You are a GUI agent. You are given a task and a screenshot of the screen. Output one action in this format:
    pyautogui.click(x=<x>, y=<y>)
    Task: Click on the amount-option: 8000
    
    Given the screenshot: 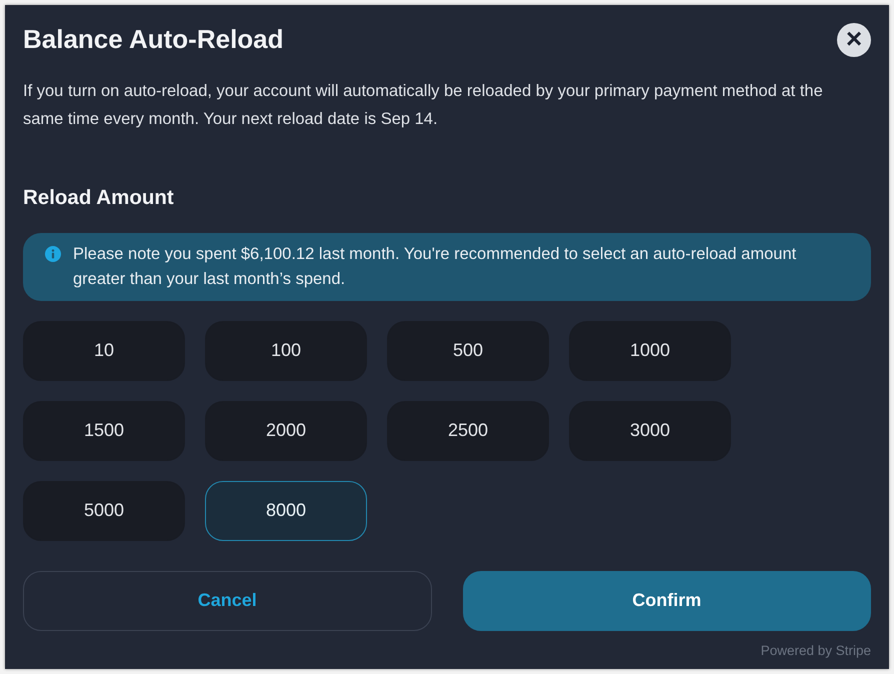 What is the action you would take?
    pyautogui.click(x=286, y=510)
    